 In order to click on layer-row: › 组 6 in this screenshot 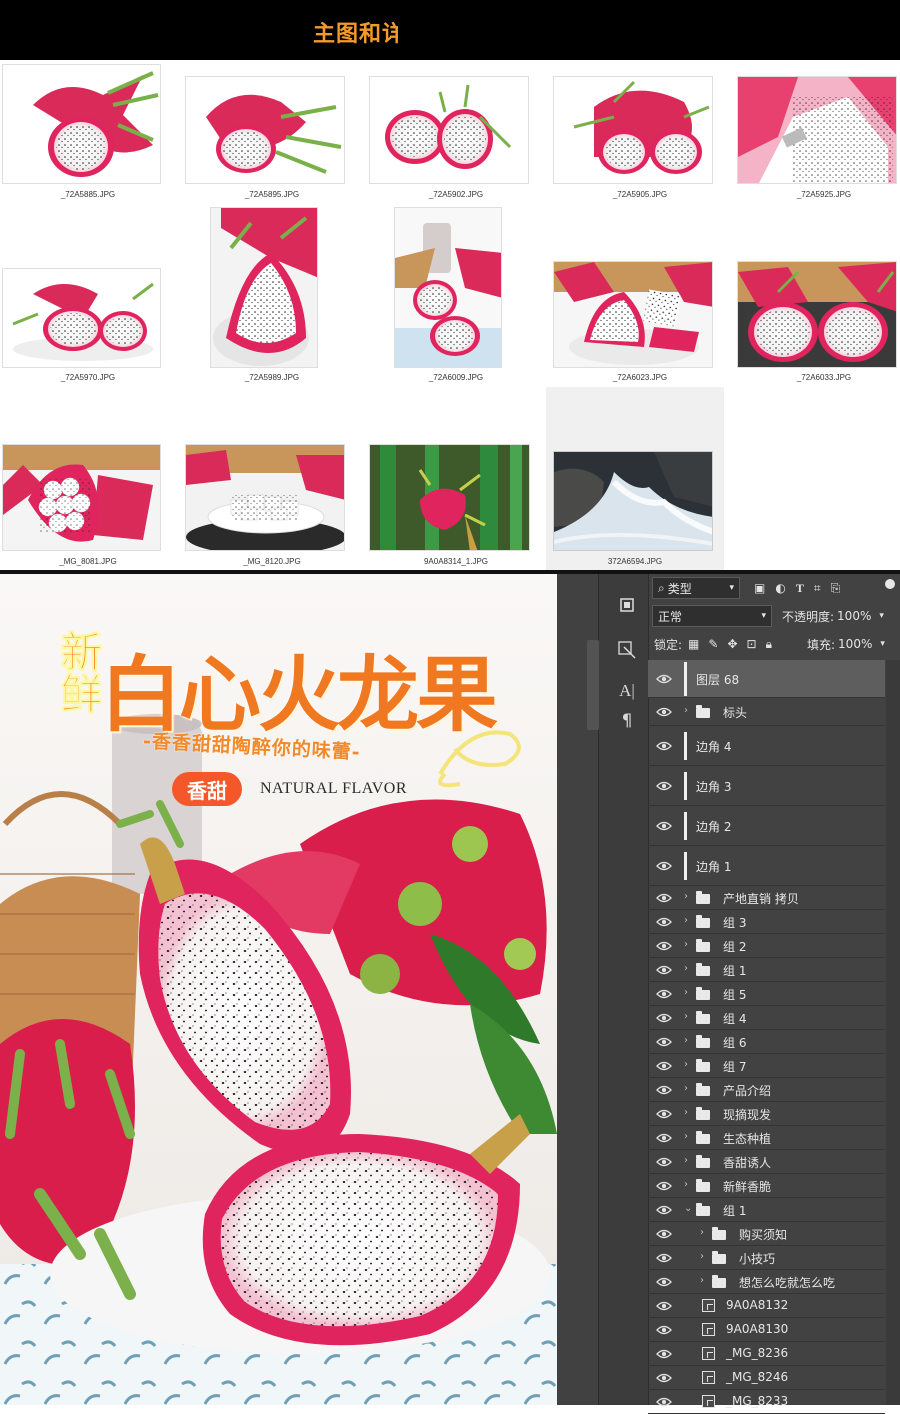, I will do `click(766, 1042)`.